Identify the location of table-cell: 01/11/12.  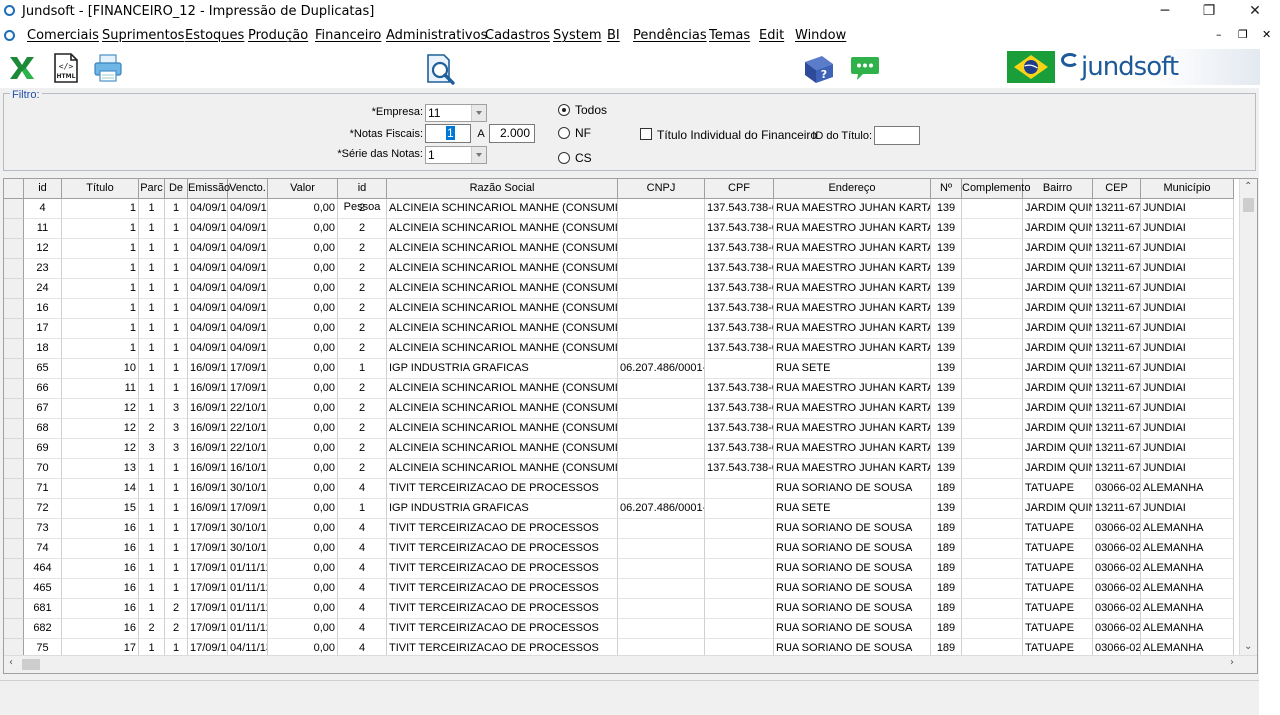
(248, 609).